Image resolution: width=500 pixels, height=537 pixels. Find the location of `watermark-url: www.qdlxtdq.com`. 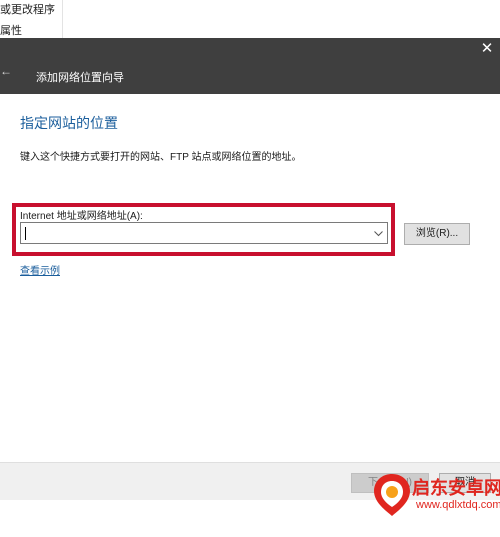

watermark-url: www.qdlxtdq.com is located at coordinates (458, 505).